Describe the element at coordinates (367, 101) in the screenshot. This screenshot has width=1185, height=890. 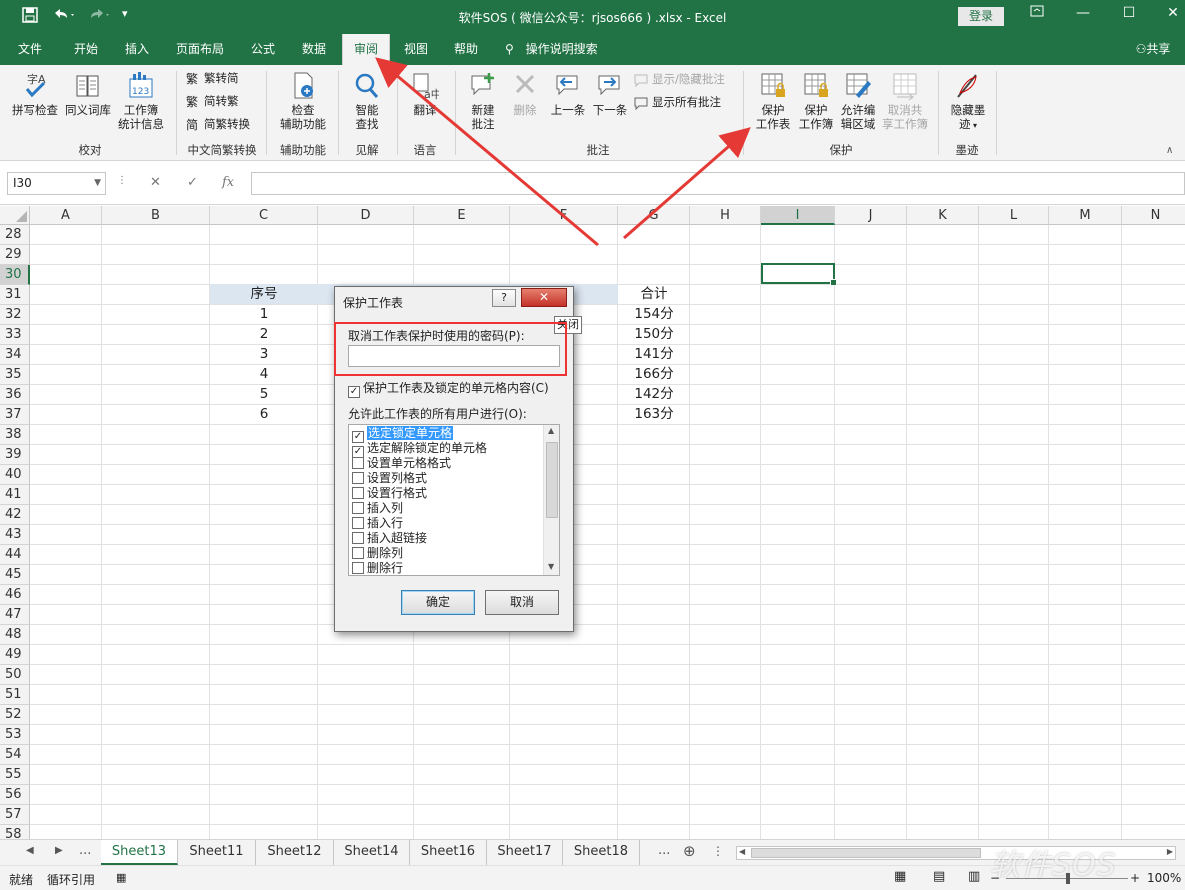
I see `smart-lookup-button: 智能 查找` at that location.